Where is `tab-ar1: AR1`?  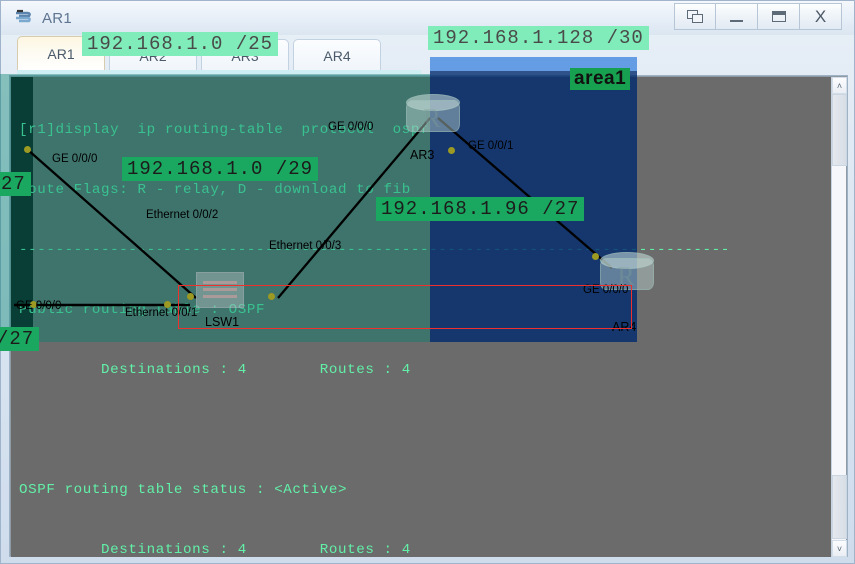
tab-ar1: AR1 is located at coordinates (61, 53).